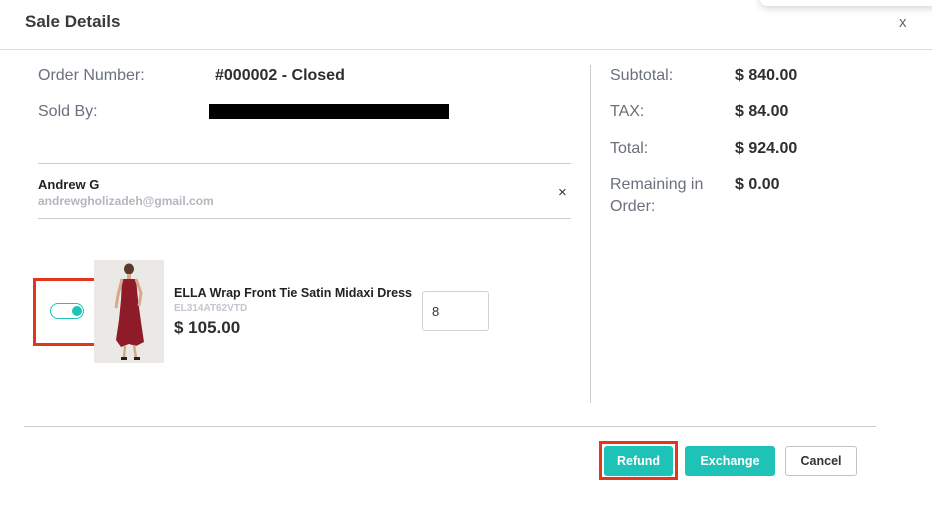 This screenshot has width=932, height=526. I want to click on refund-button: Refund, so click(638, 461).